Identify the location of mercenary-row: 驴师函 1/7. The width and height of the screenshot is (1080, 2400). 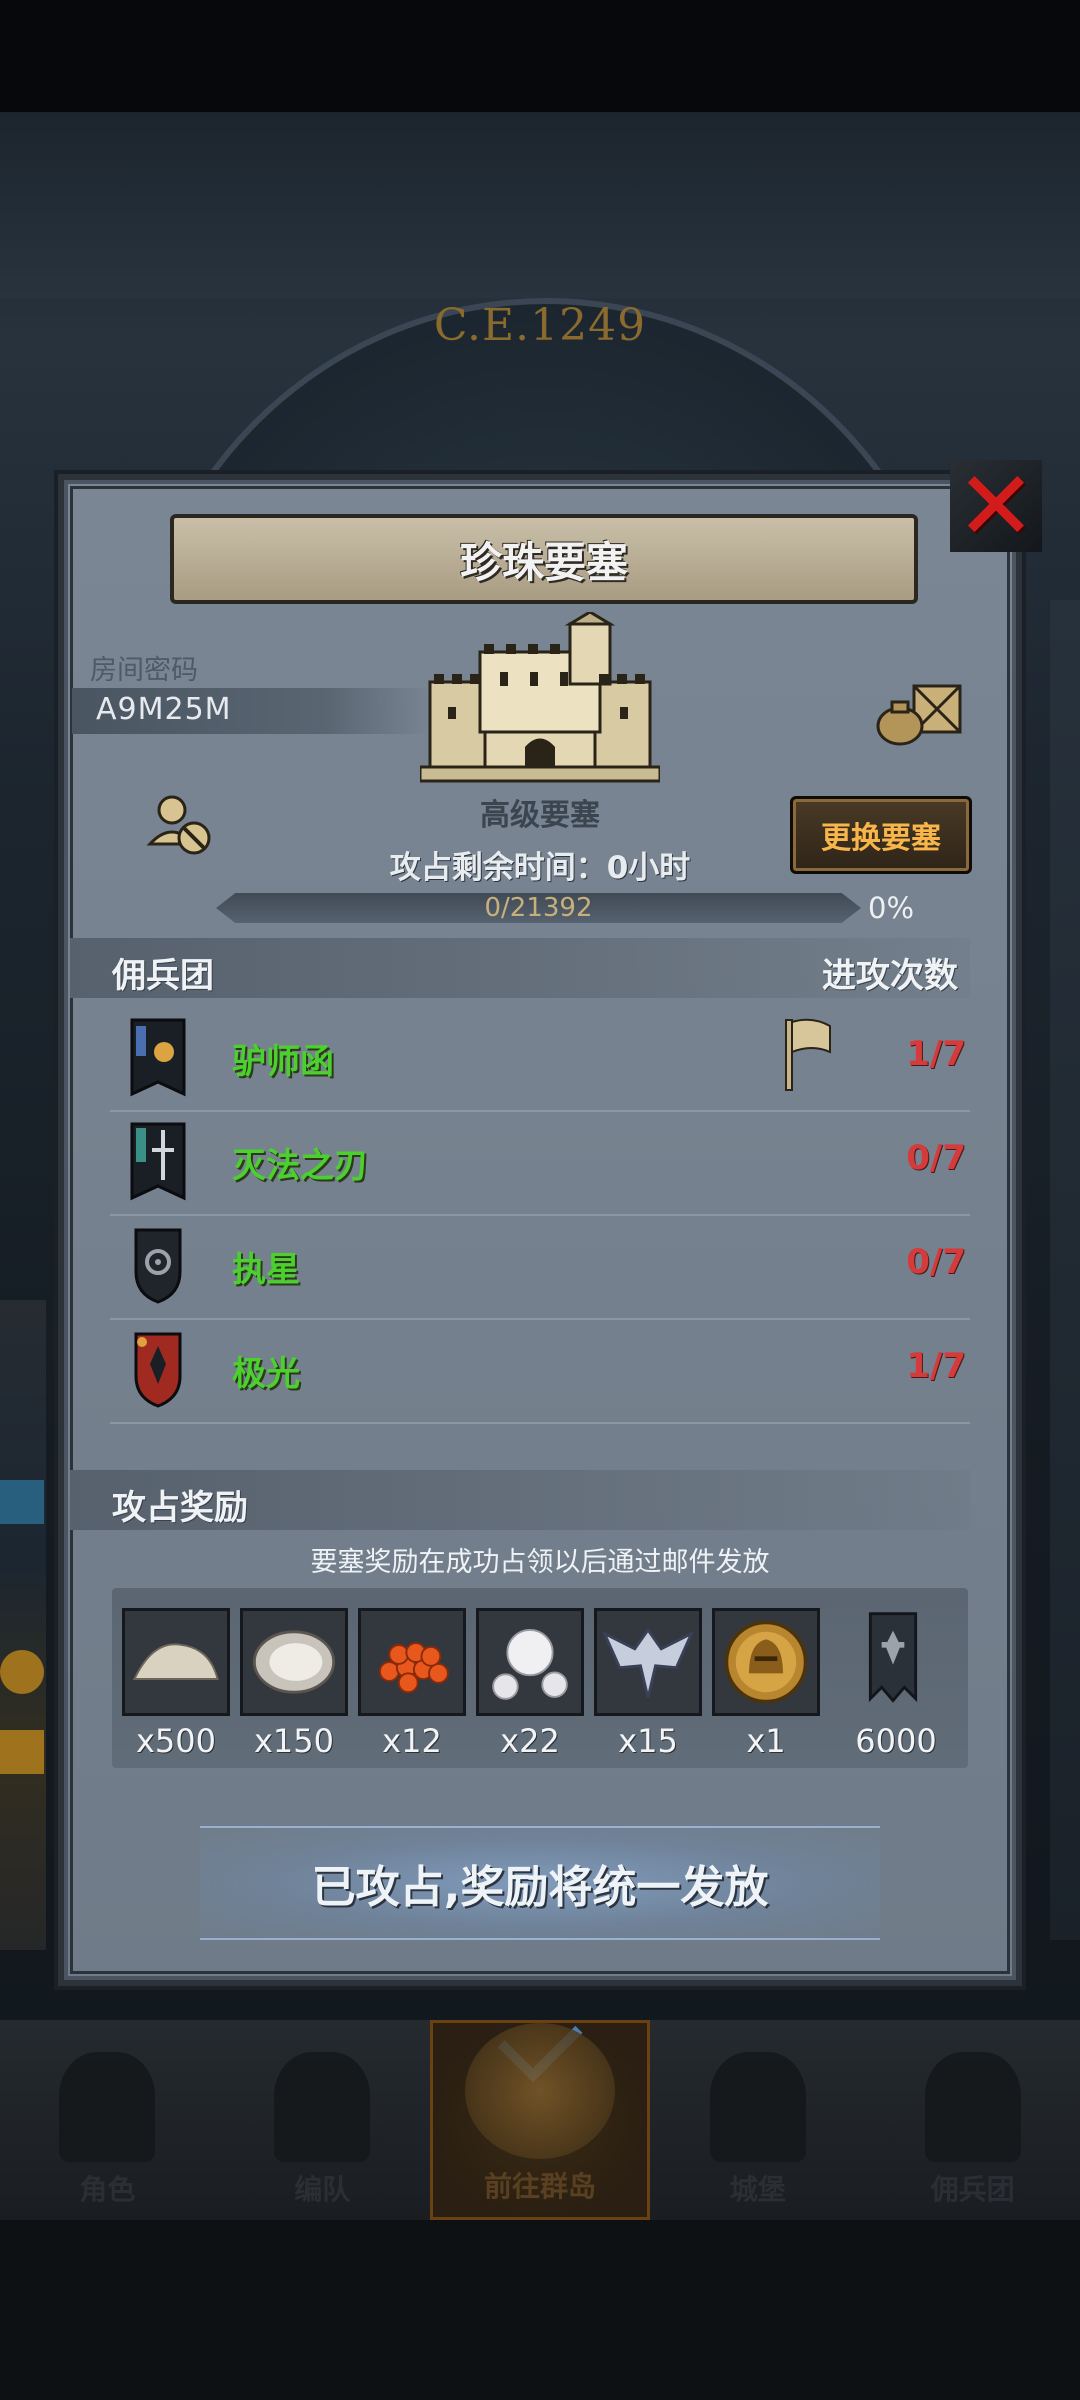
(540, 1059).